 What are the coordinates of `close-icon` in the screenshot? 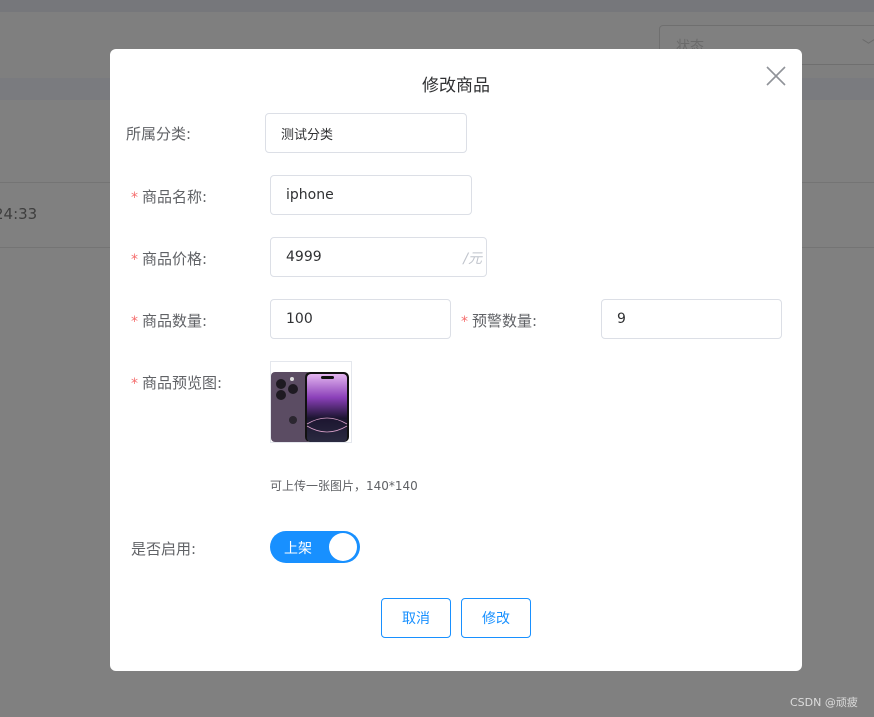 It's located at (776, 76).